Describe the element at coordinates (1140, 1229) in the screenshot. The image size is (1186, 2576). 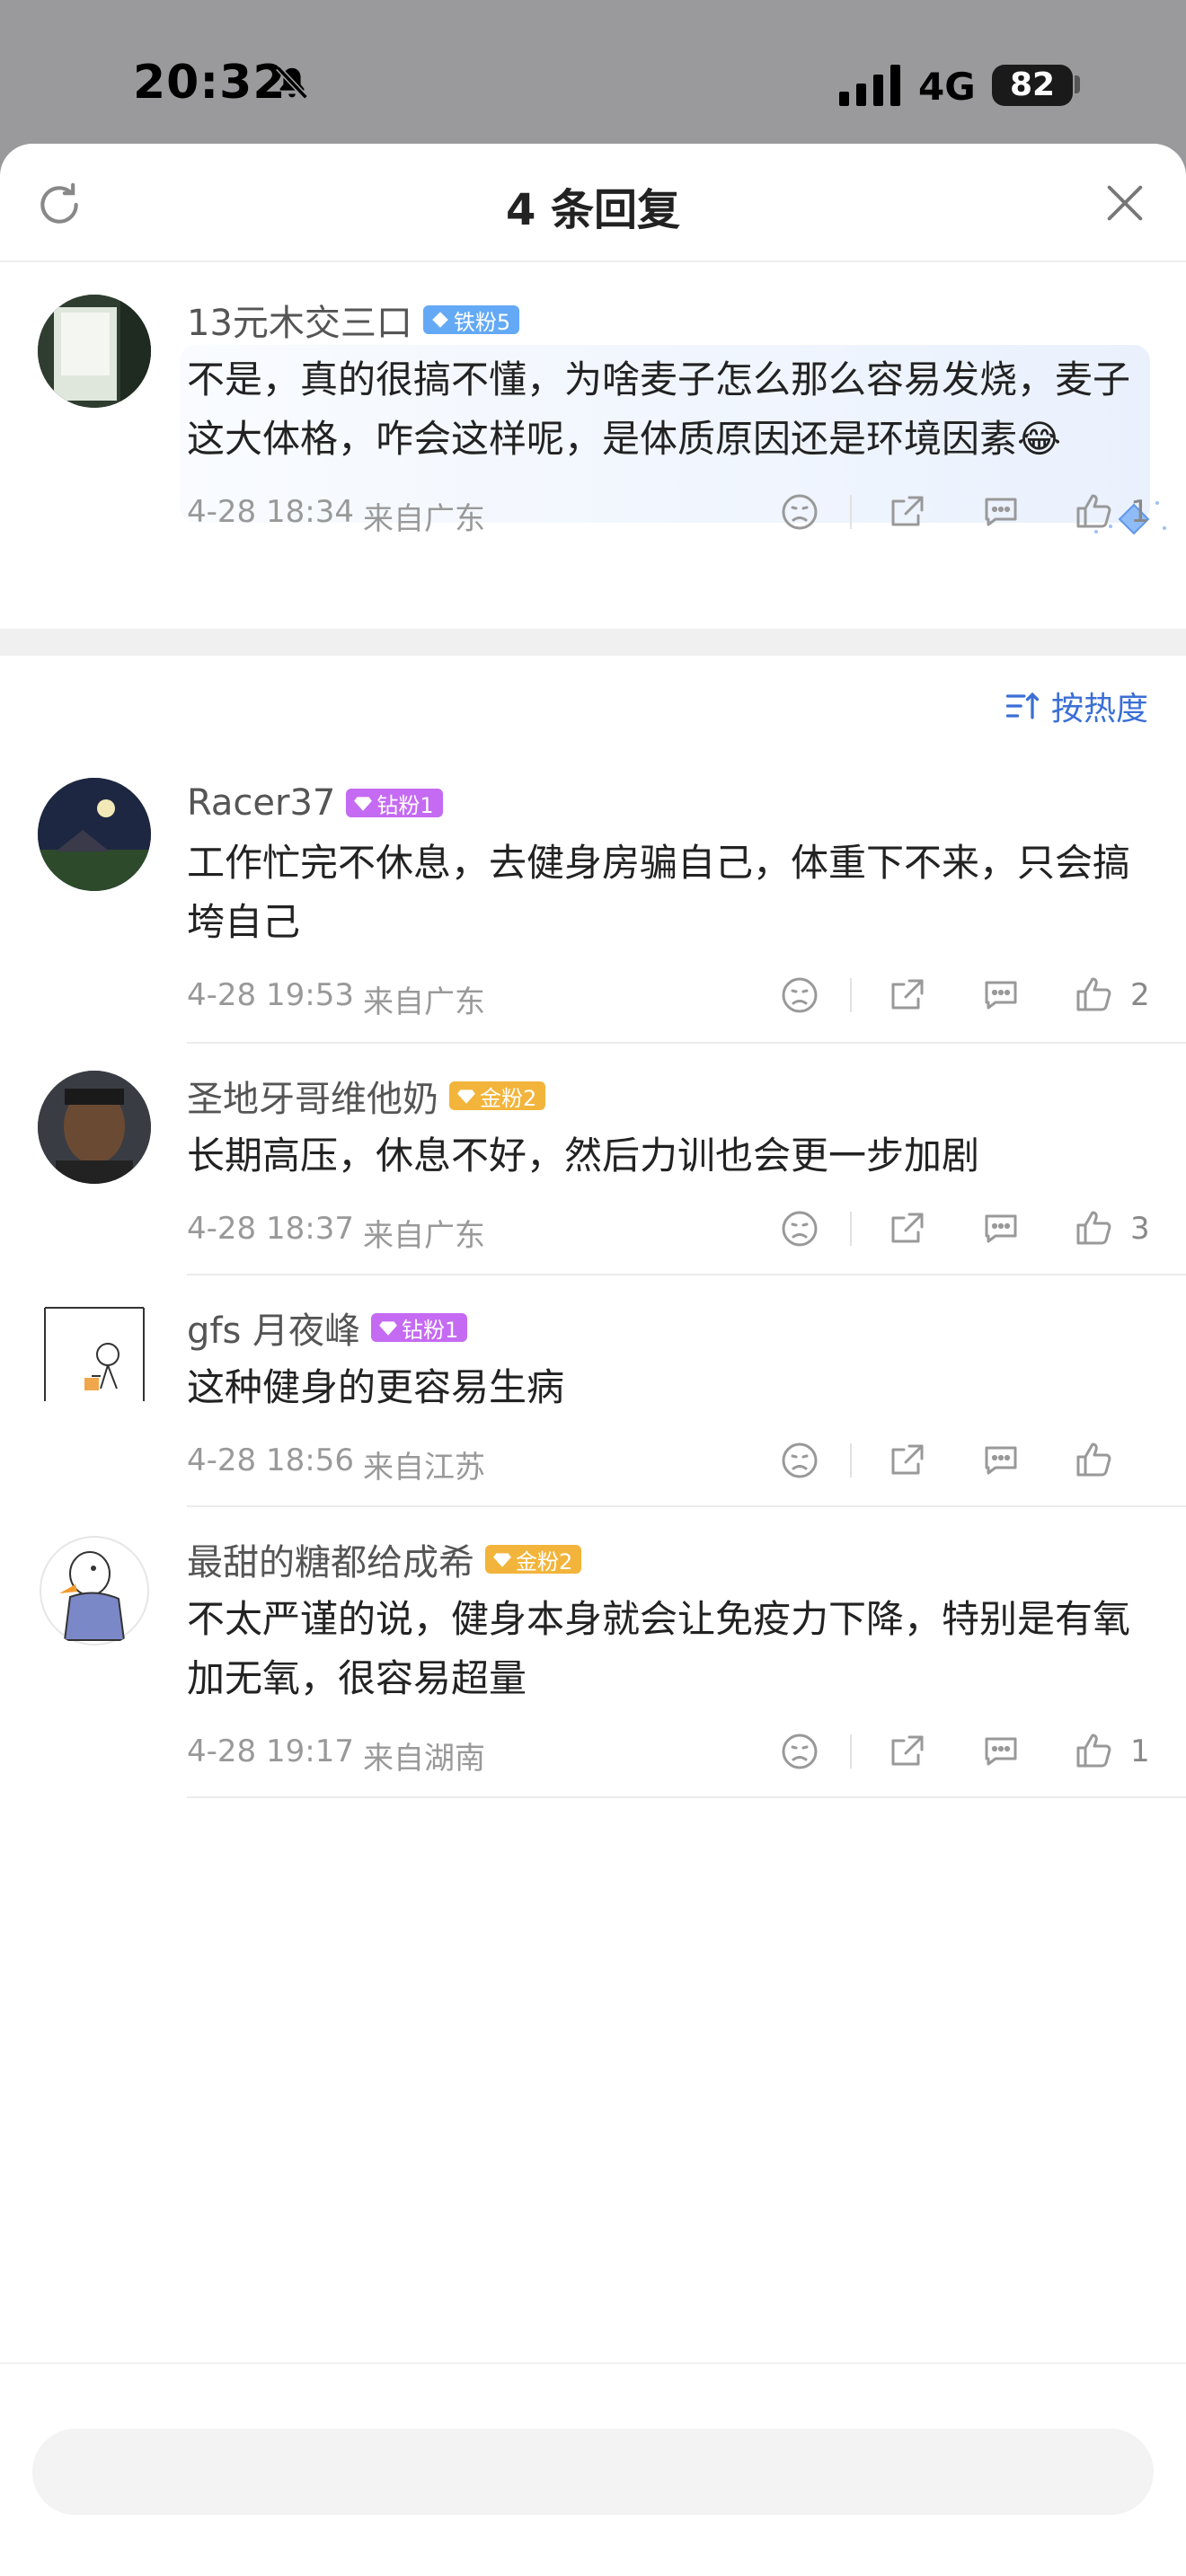
I see `like-count: 3` at that location.